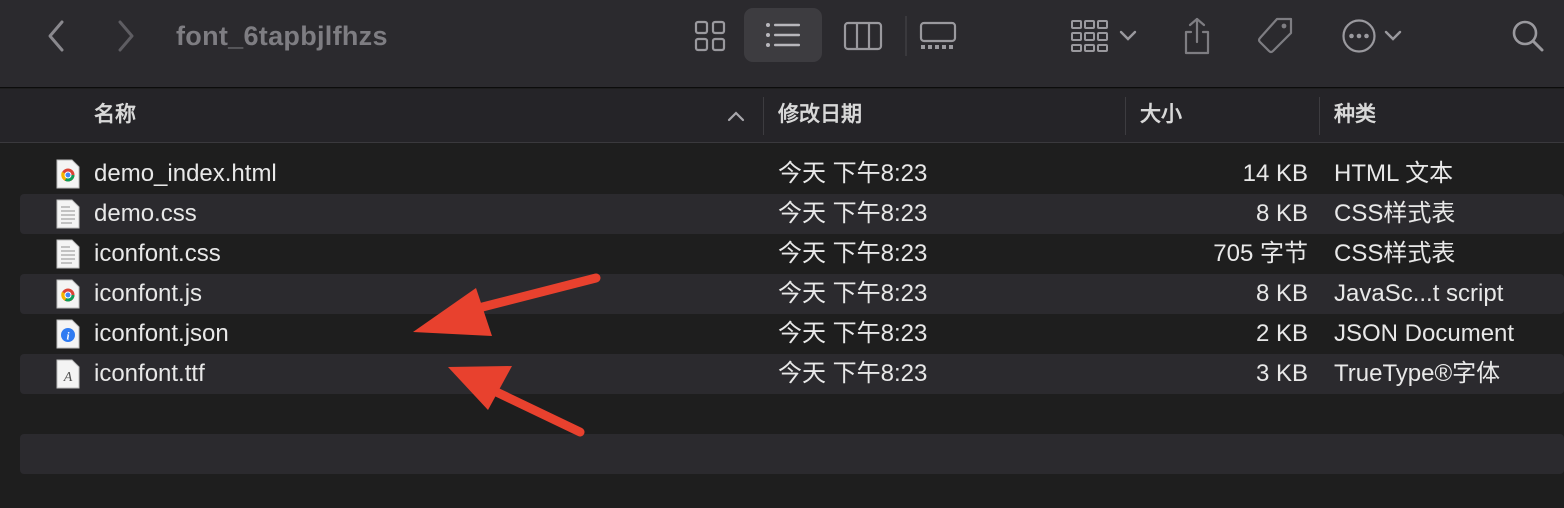  What do you see at coordinates (1424, 333) in the screenshot?
I see `file-kind: JSON Document` at bounding box center [1424, 333].